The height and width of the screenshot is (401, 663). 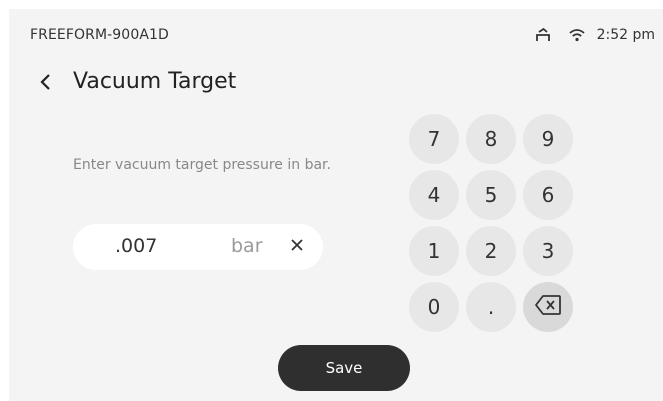 I want to click on chevron-left-icon, so click(x=46, y=84).